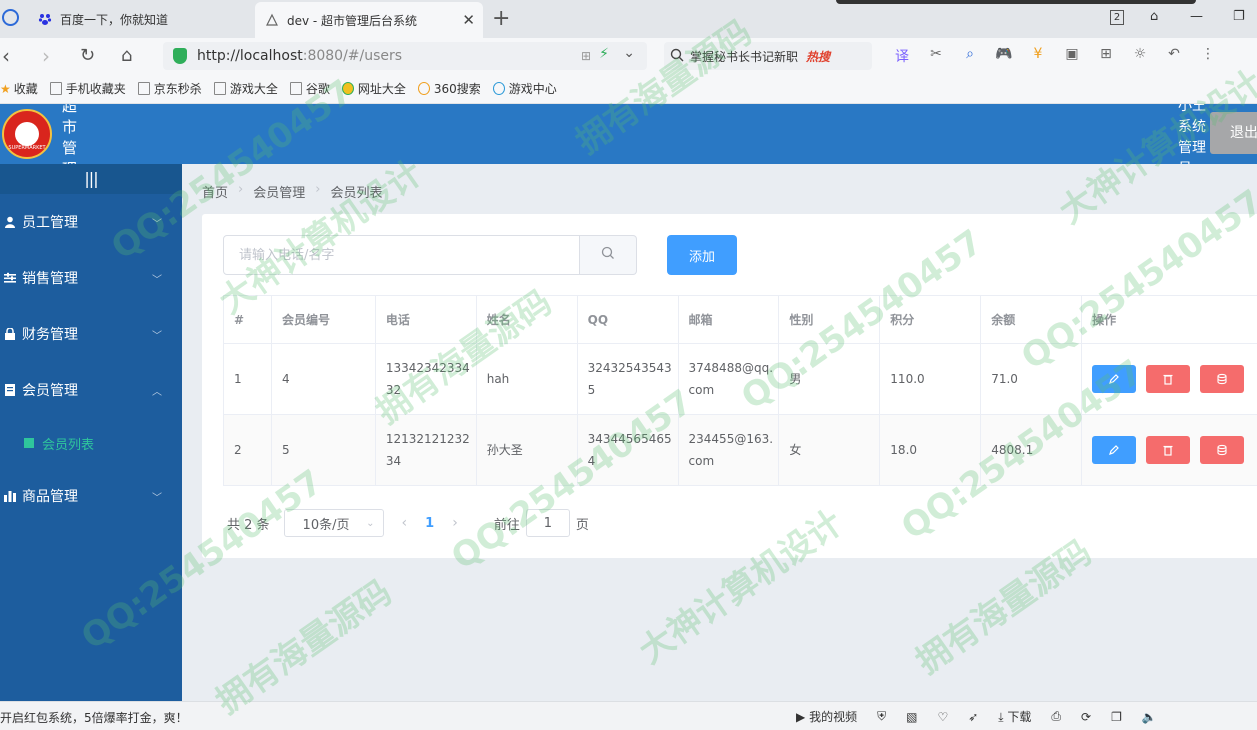 Image resolution: width=1257 pixels, height=730 pixels. What do you see at coordinates (628, 89) in the screenshot?
I see `bookmarks-bar: ★ 收藏 手机收藏夹 京东秒杀 游戏大全 谷歌 网址大全 360搜索 游戏中心` at bounding box center [628, 89].